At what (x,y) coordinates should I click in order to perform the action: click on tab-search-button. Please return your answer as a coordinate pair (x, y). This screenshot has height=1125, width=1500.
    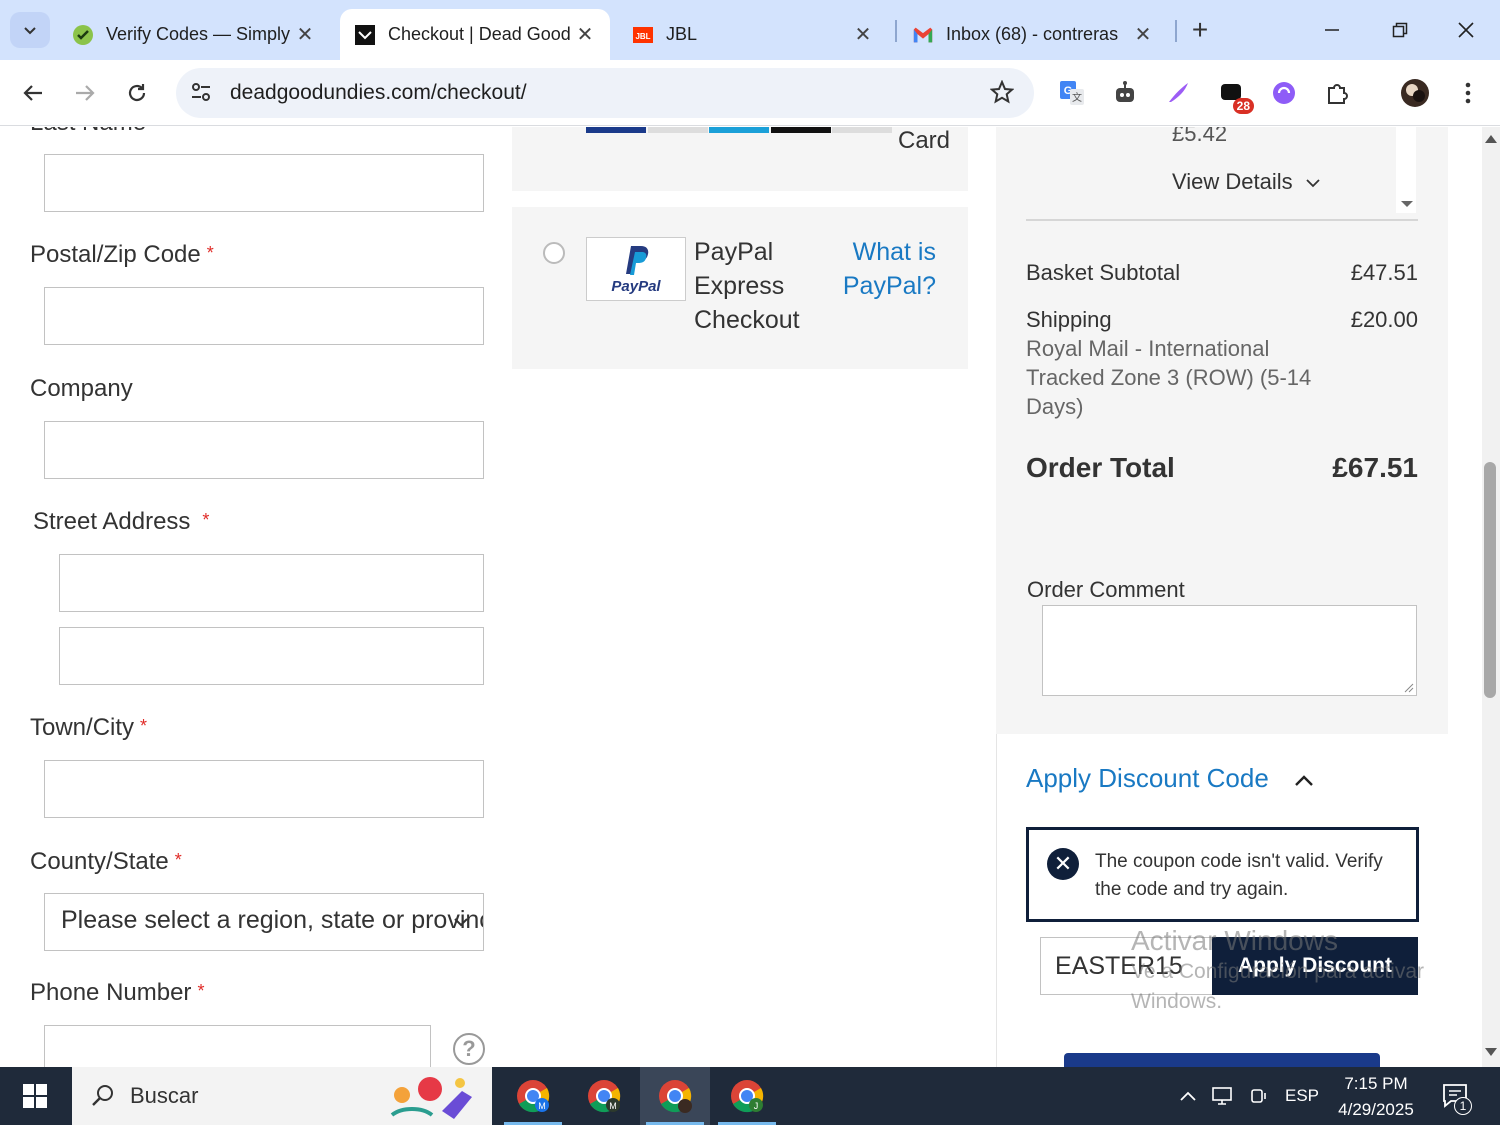
    Looking at the image, I should click on (30, 30).